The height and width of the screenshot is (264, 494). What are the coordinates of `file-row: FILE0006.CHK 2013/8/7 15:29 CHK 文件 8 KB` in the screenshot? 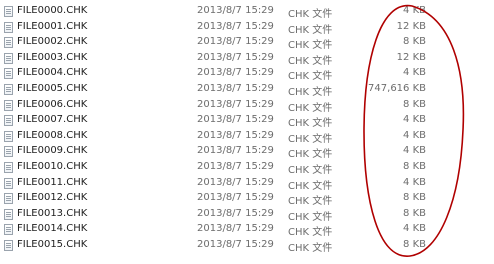 It's located at (247, 106).